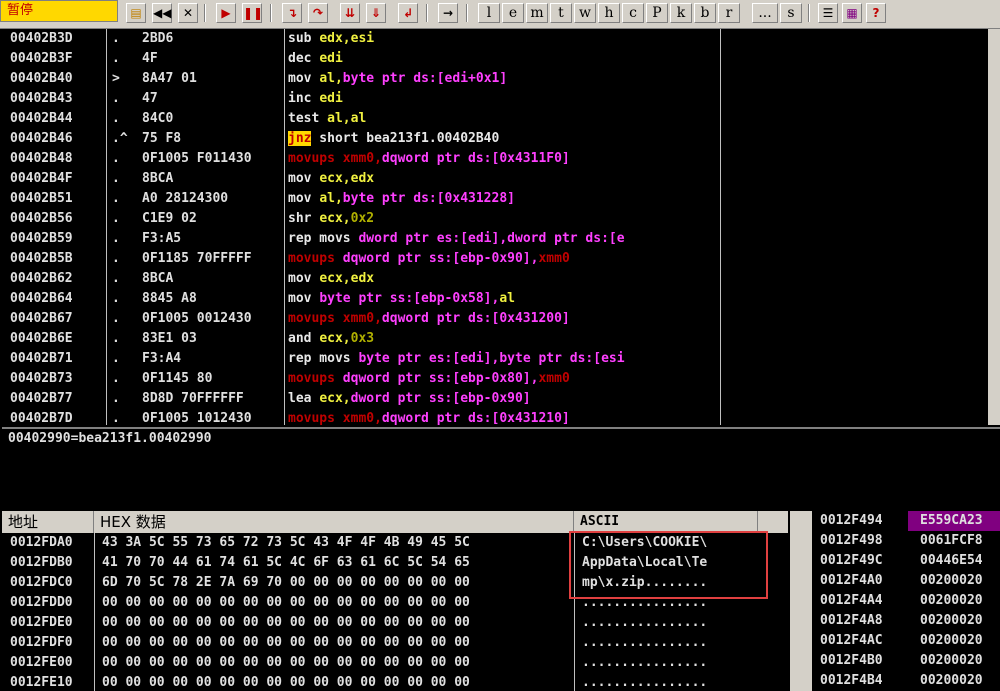 This screenshot has height=691, width=1000. Describe the element at coordinates (585, 13) in the screenshot. I see `windows-button: w` at that location.